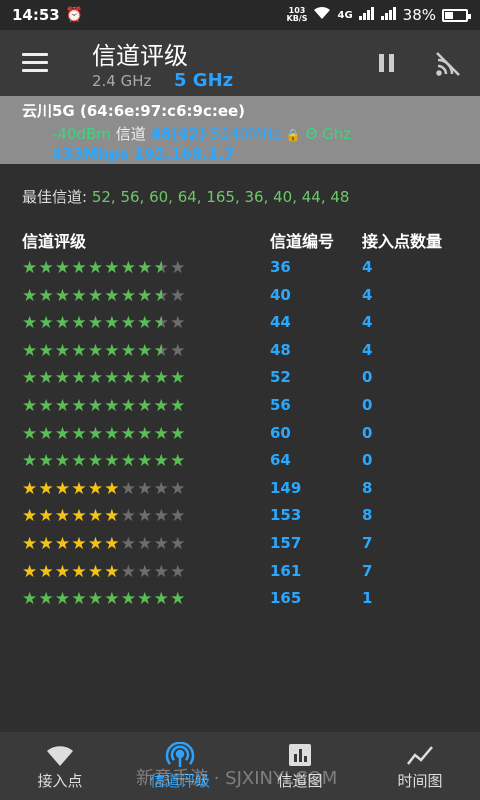 The width and height of the screenshot is (480, 800). What do you see at coordinates (54, 241) in the screenshot?
I see `col-rating: 信道评级` at bounding box center [54, 241].